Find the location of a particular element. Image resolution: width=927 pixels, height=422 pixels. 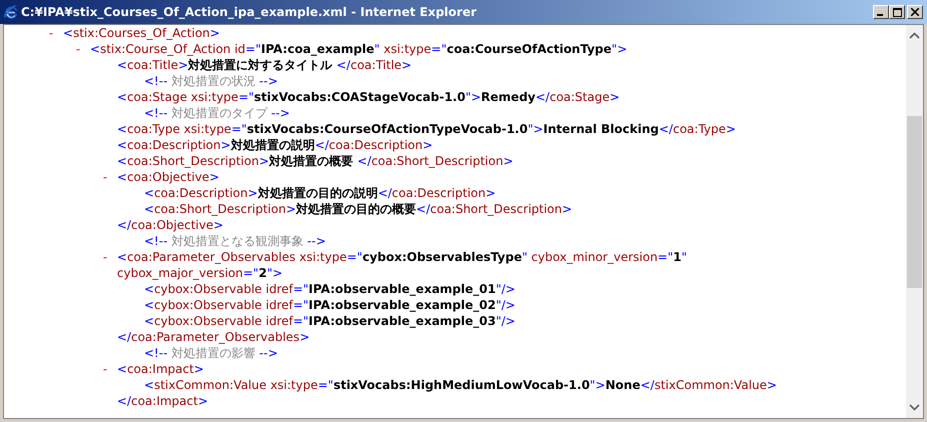

vertical-scrollbar is located at coordinates (914, 221).